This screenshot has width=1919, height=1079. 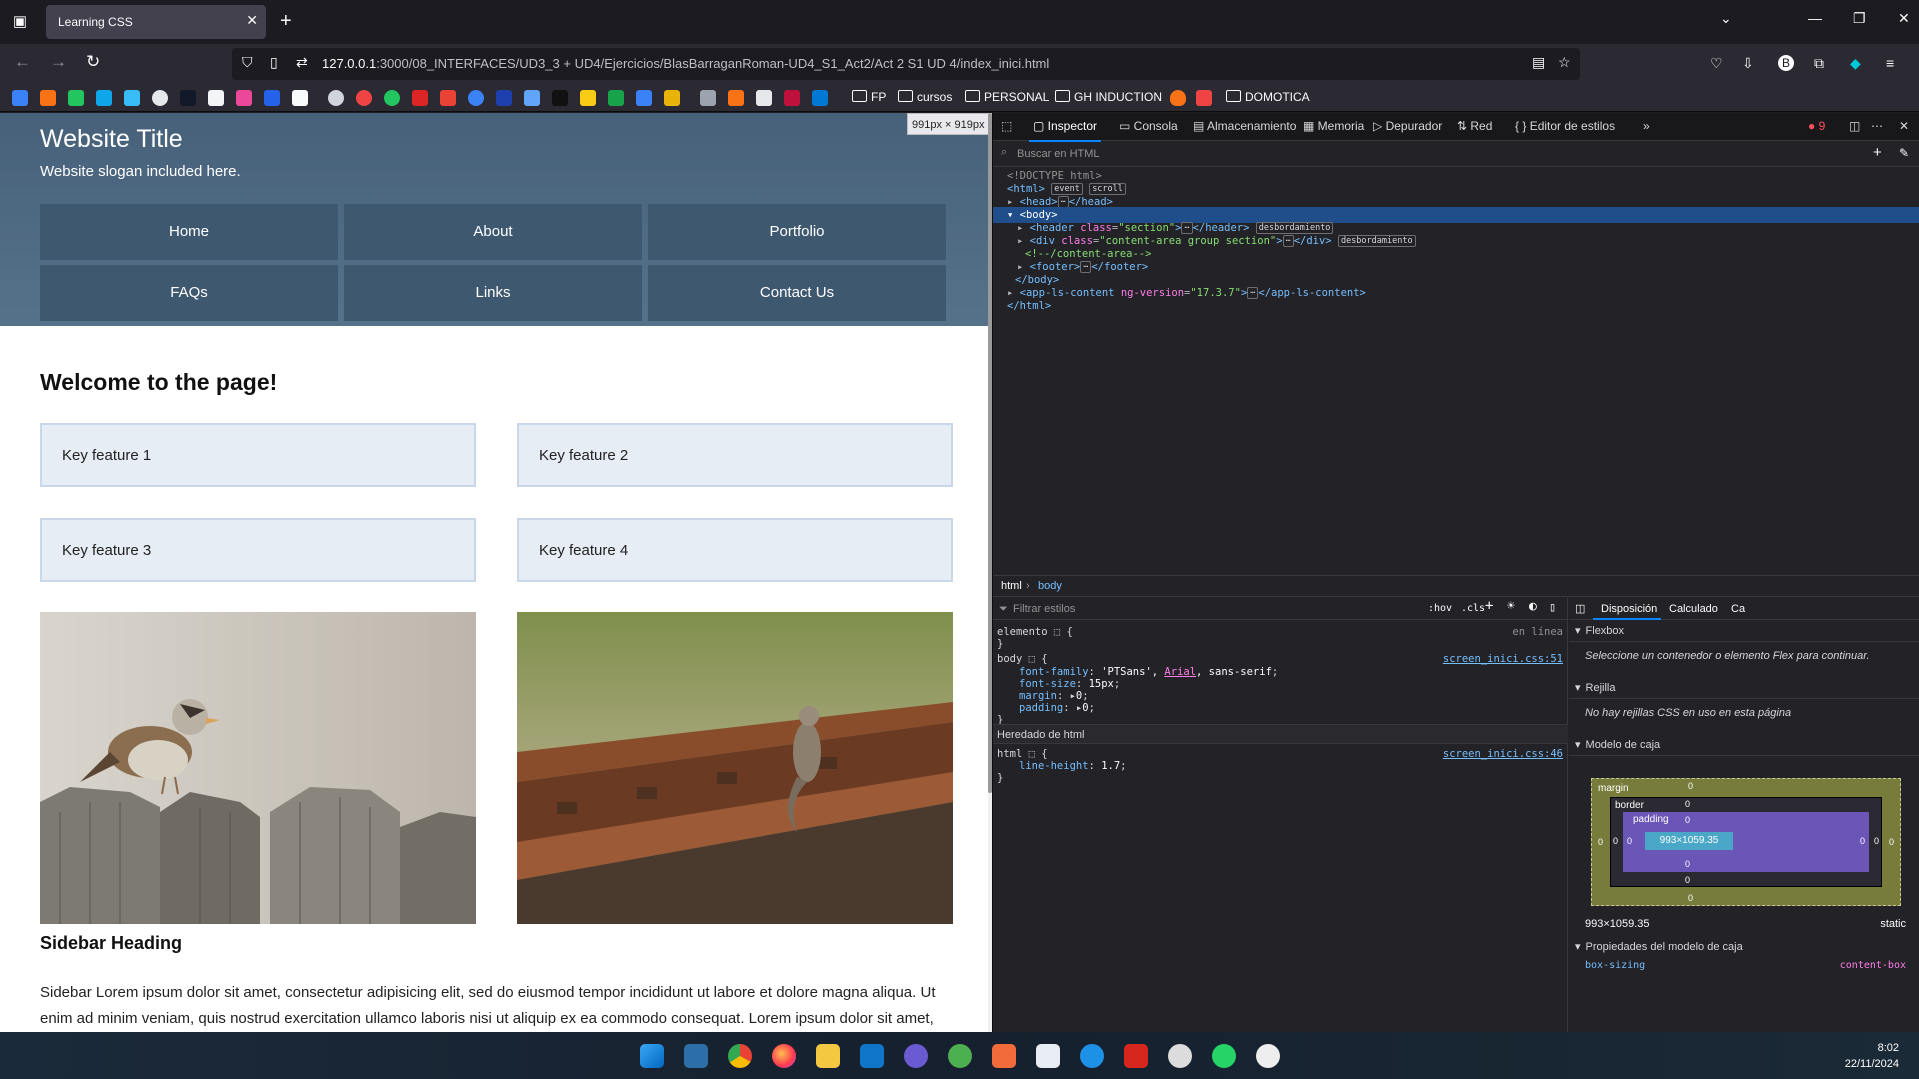 What do you see at coordinates (156, 22) in the screenshot?
I see `browser-tab: Learning CSS ✕` at bounding box center [156, 22].